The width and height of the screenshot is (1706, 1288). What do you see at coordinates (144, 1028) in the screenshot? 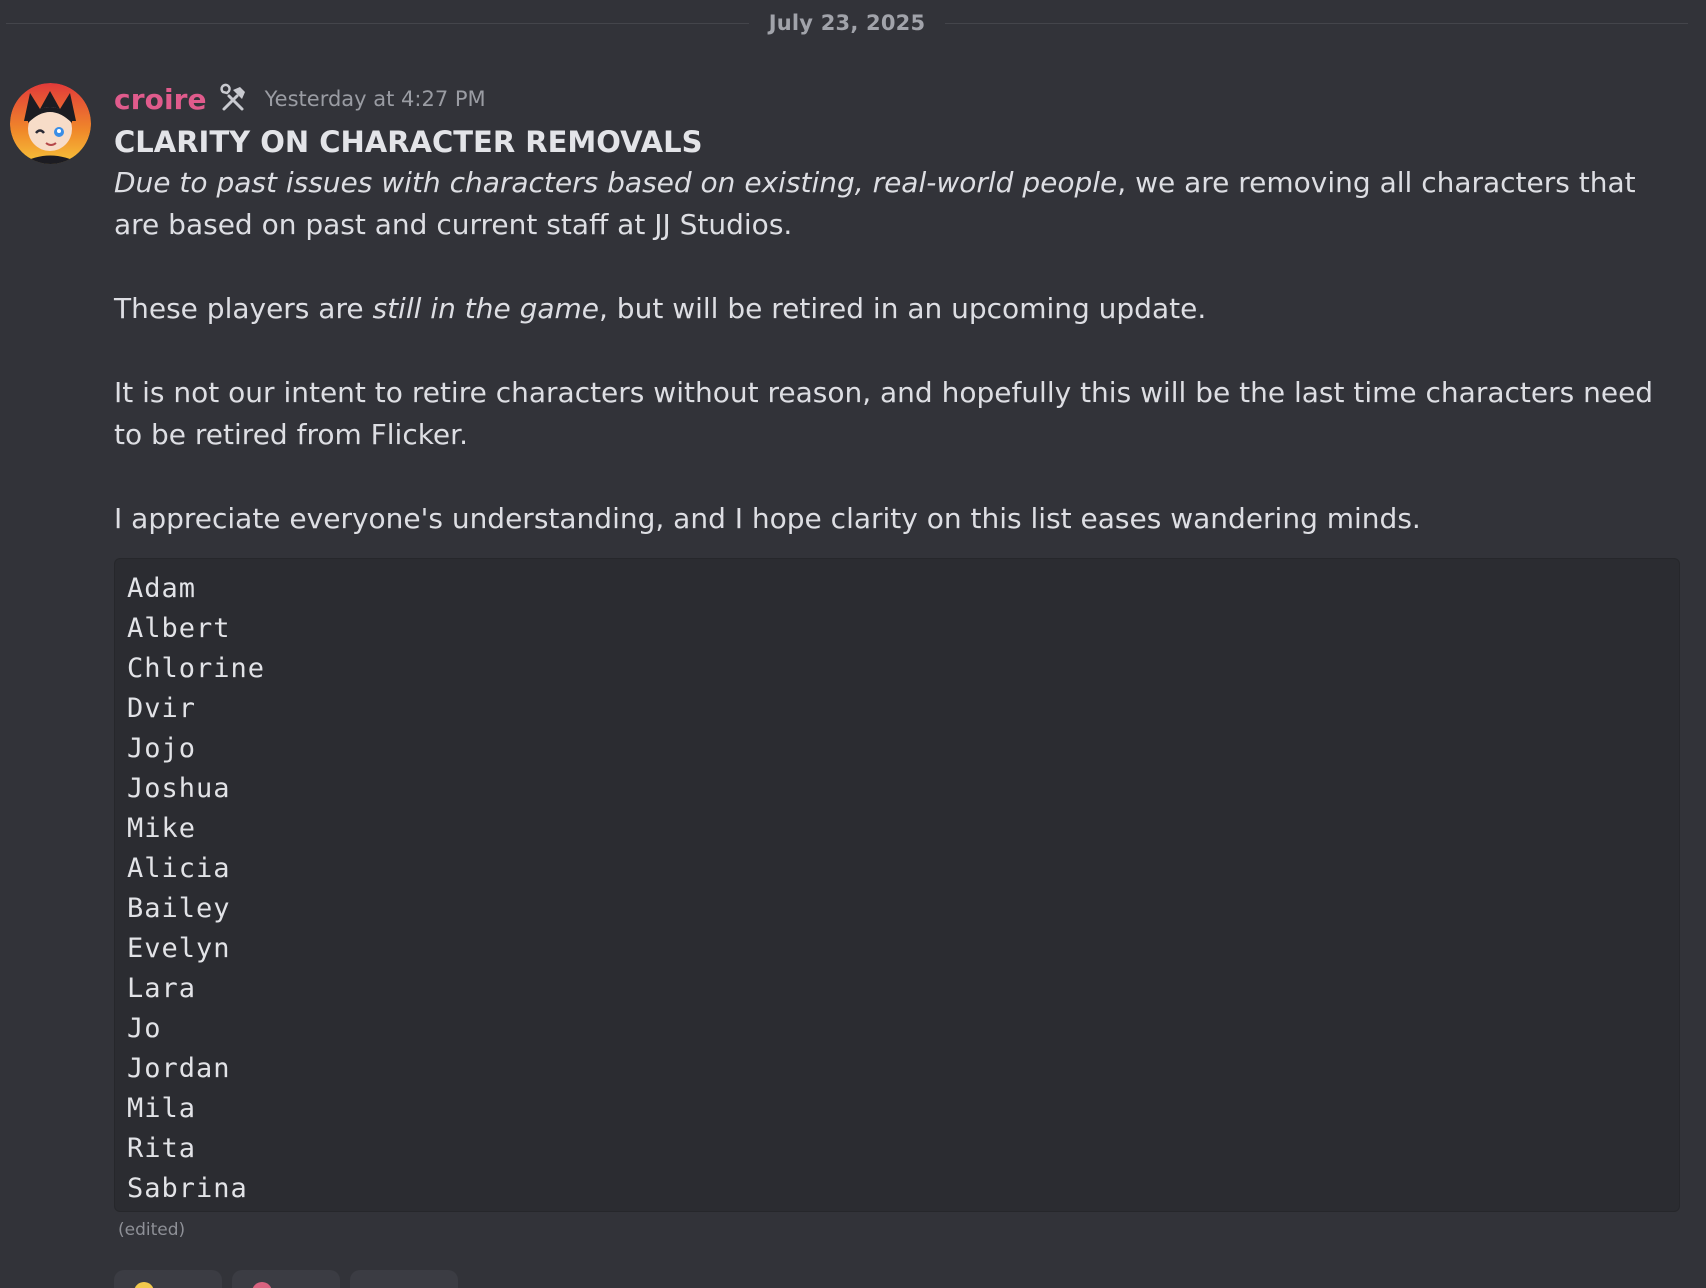
I see `code-line: Jo` at bounding box center [144, 1028].